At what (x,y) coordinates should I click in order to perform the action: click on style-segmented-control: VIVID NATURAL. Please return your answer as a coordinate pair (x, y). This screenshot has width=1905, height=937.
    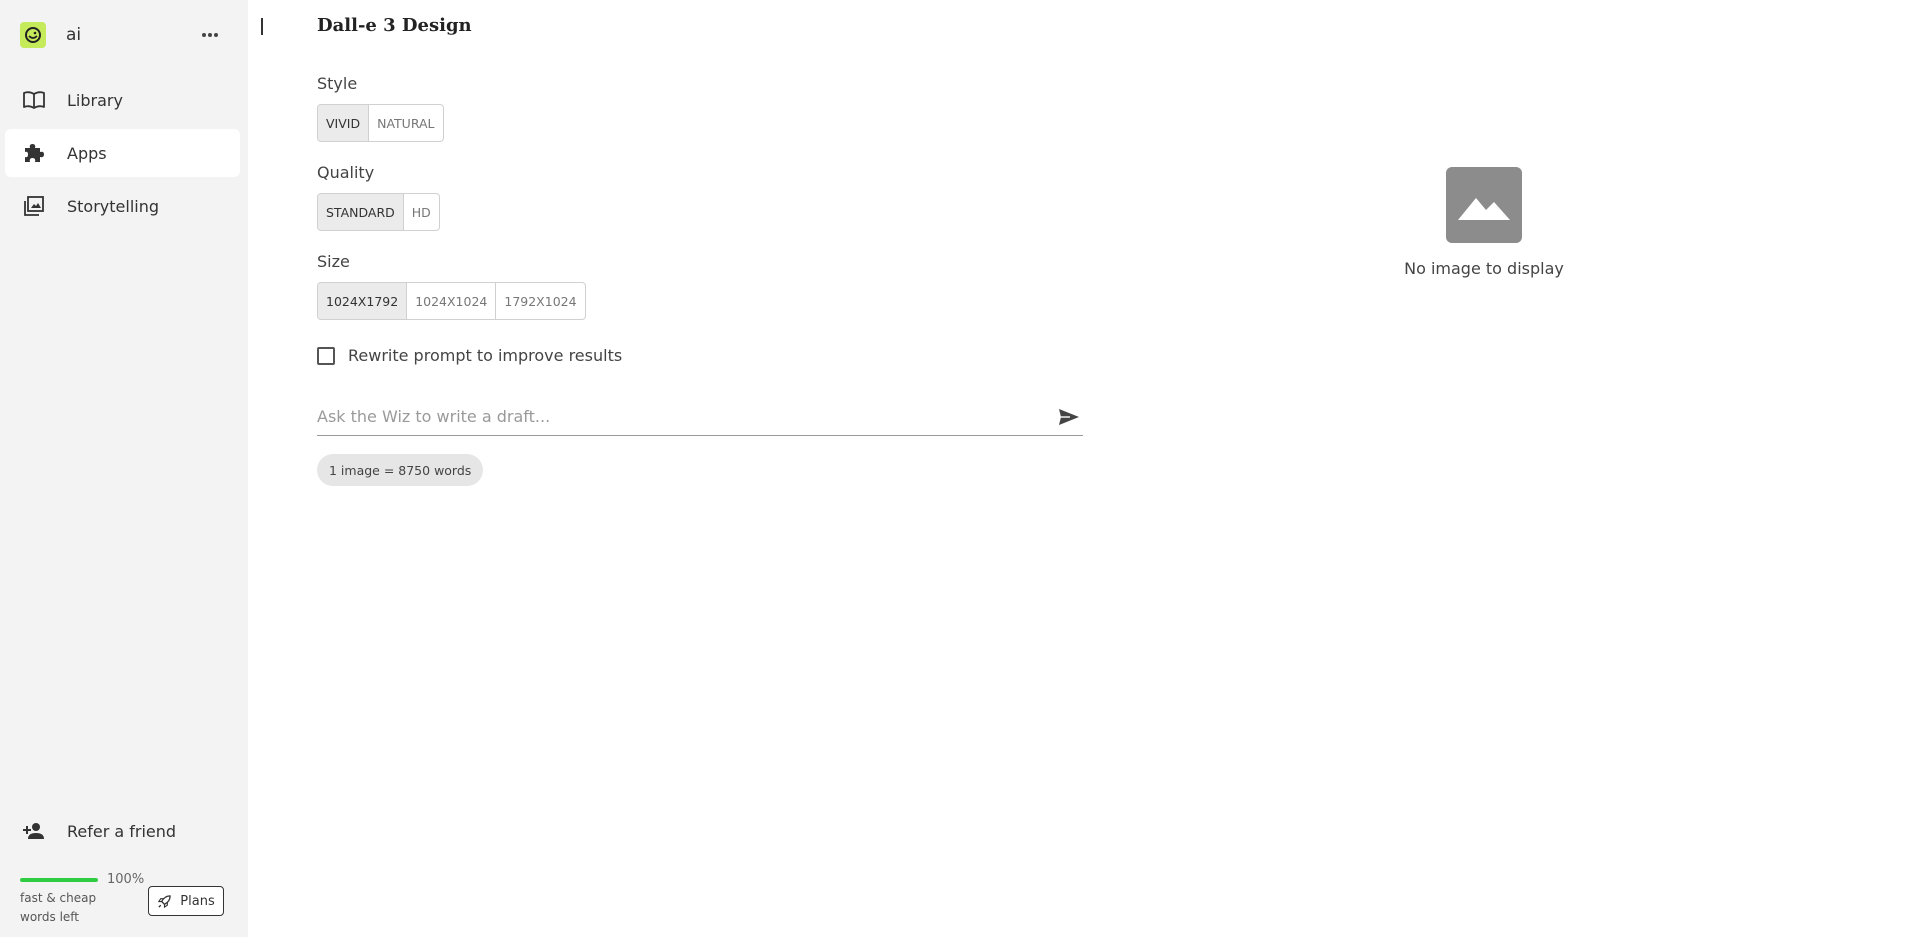
    Looking at the image, I should click on (380, 123).